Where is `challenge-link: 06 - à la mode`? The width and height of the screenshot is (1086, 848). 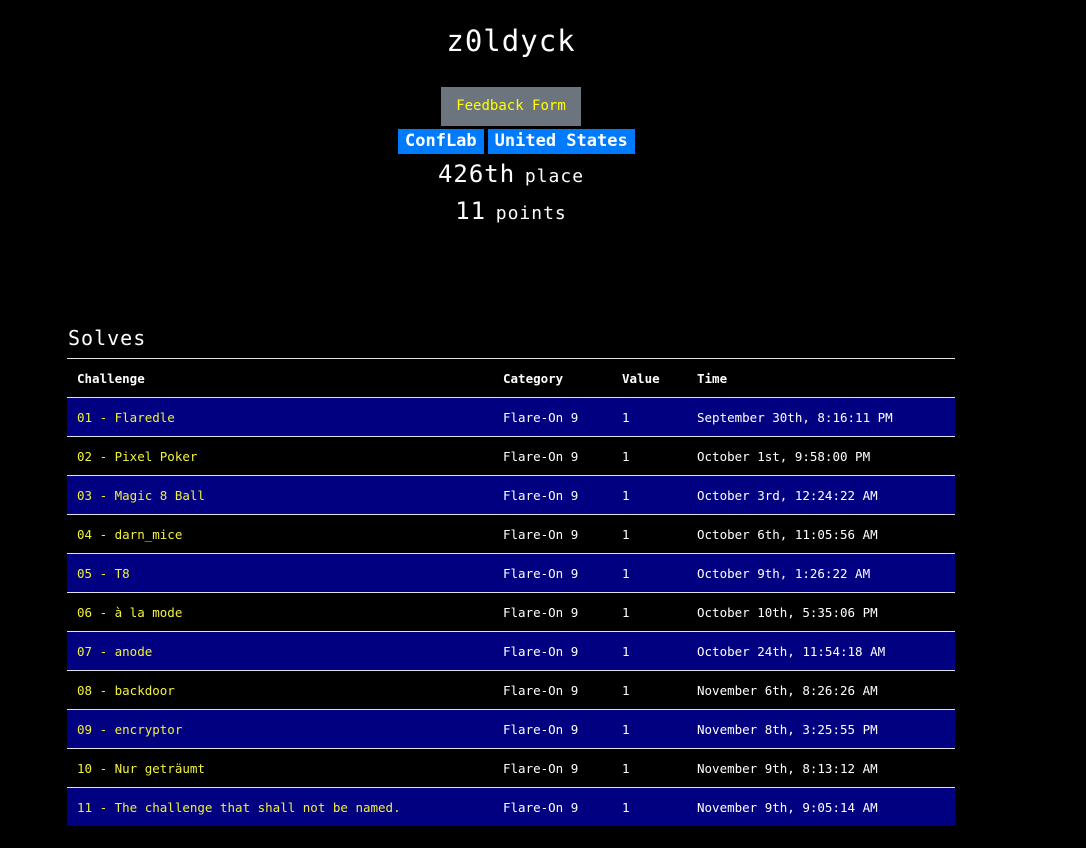
challenge-link: 06 - à la mode is located at coordinates (280, 612).